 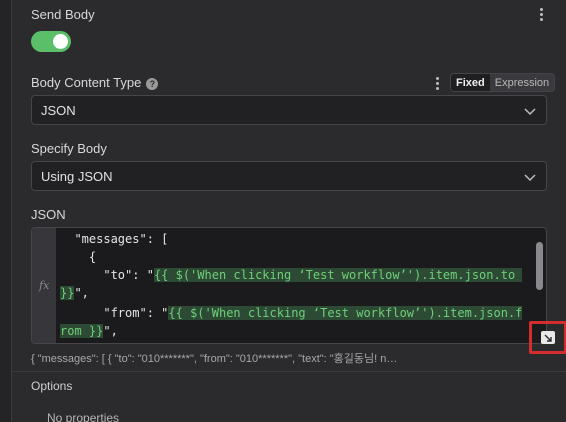 I want to click on body-content-type-label: Body Content Type?, so click(x=95, y=82).